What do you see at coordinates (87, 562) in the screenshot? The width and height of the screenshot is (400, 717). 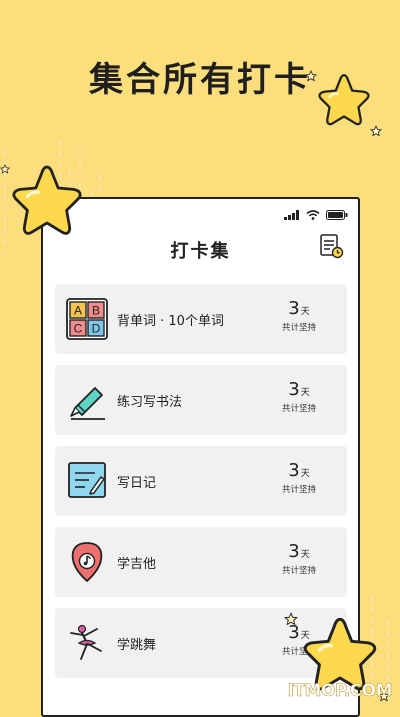 I see `guitar-pick-icon` at bounding box center [87, 562].